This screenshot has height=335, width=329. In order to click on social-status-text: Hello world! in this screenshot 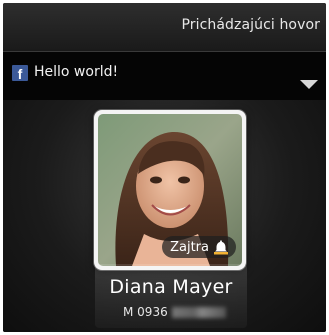, I will do `click(76, 72)`.